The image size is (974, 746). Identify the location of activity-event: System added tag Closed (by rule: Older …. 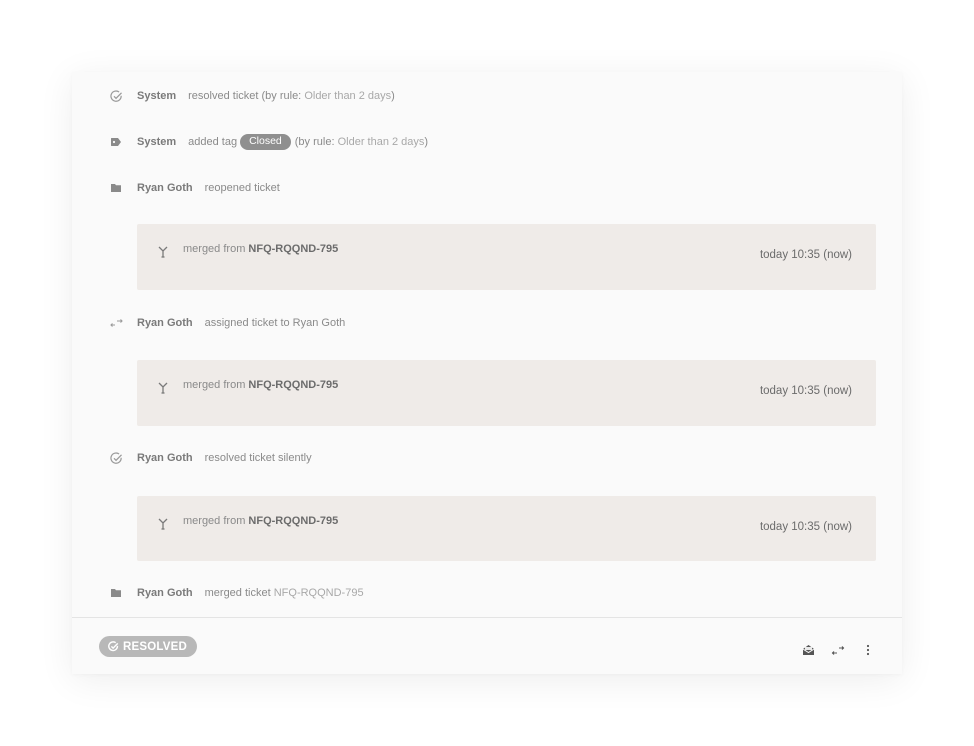
(487, 142).